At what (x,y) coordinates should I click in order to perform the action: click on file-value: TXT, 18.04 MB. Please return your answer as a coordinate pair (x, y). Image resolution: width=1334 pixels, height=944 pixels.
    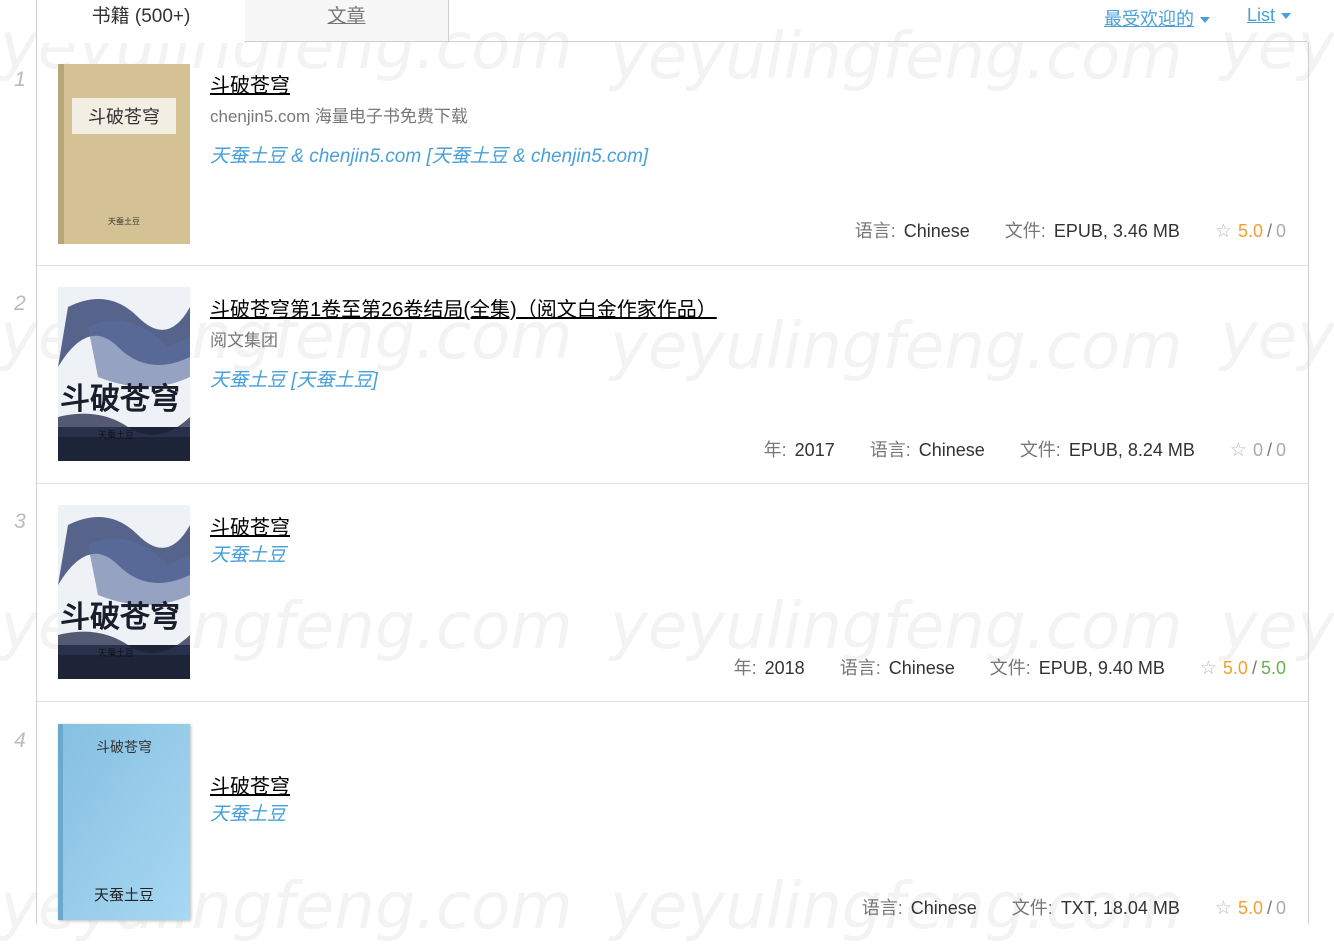
    Looking at the image, I should click on (1120, 908).